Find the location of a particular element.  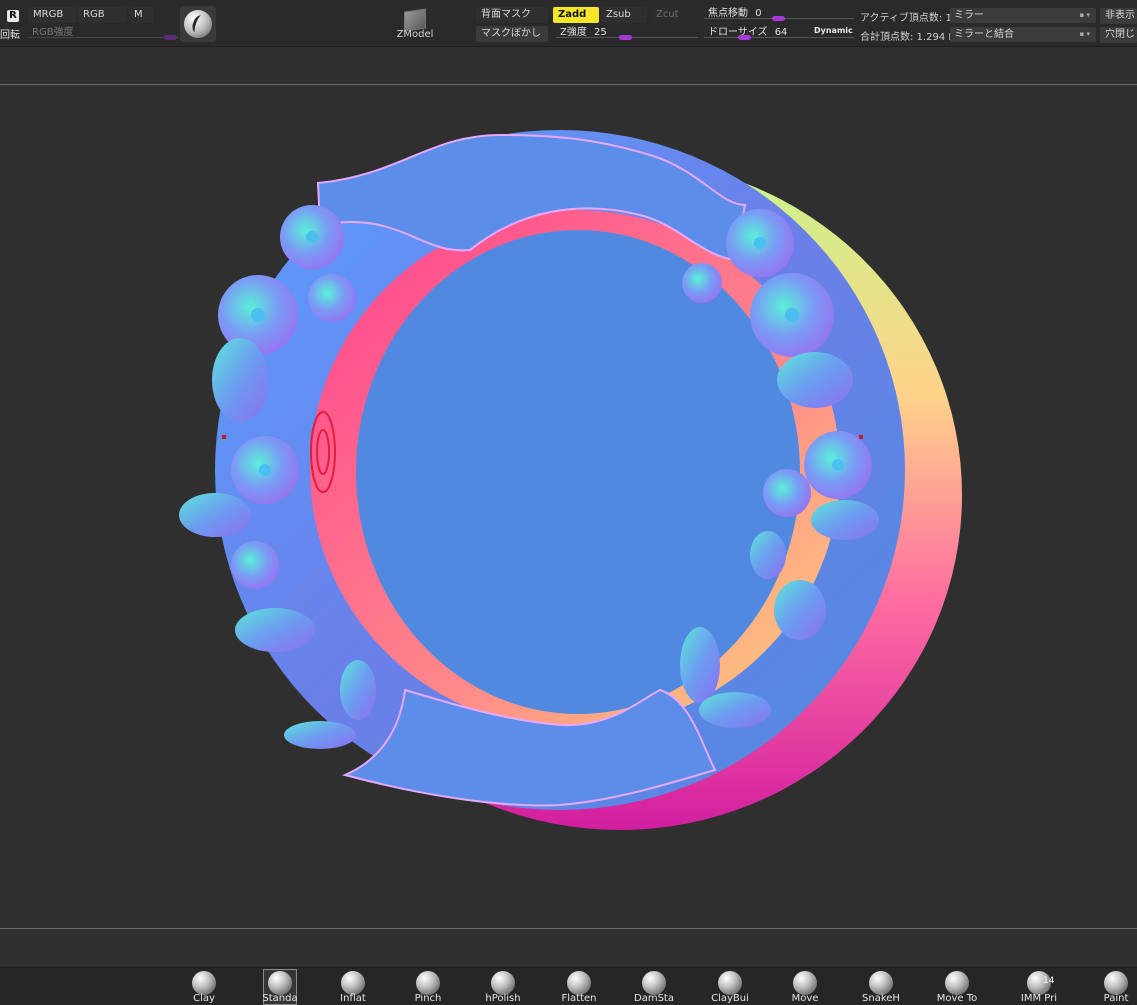

mirror-merge-dropdown-value: ミラーと結合 is located at coordinates (984, 34).